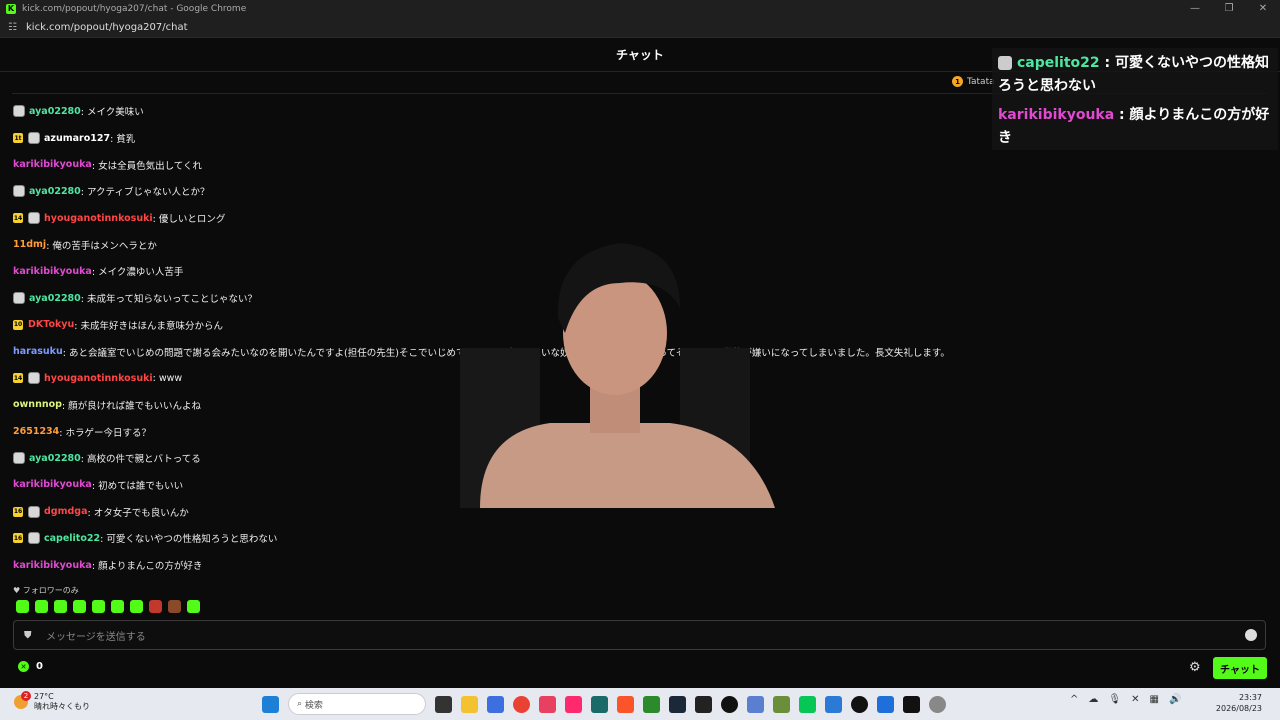 The height and width of the screenshot is (720, 1280). I want to click on chat-message-text: : 女は全員色気出してくれ, so click(146, 166).